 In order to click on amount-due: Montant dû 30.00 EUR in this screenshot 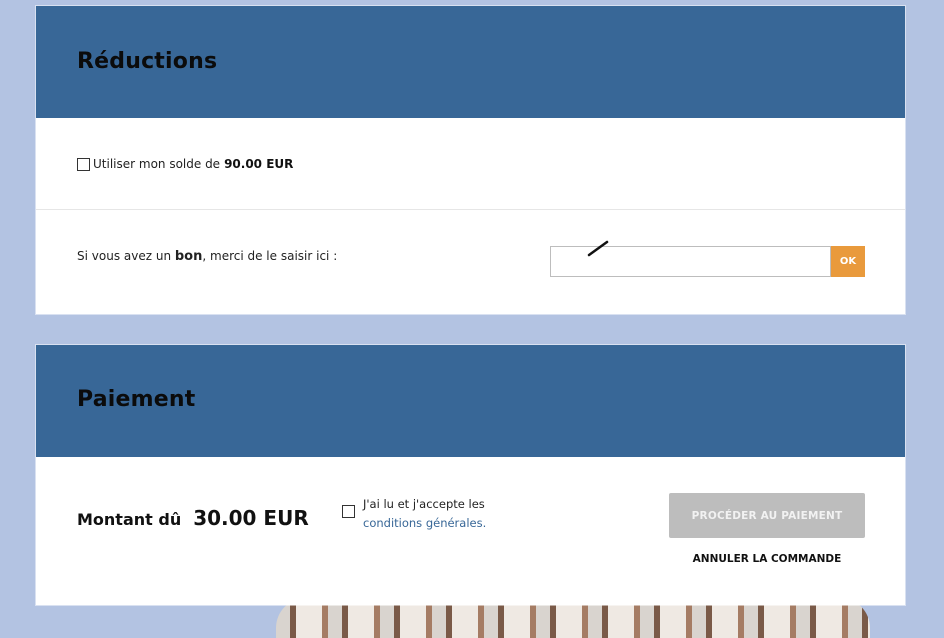, I will do `click(193, 518)`.